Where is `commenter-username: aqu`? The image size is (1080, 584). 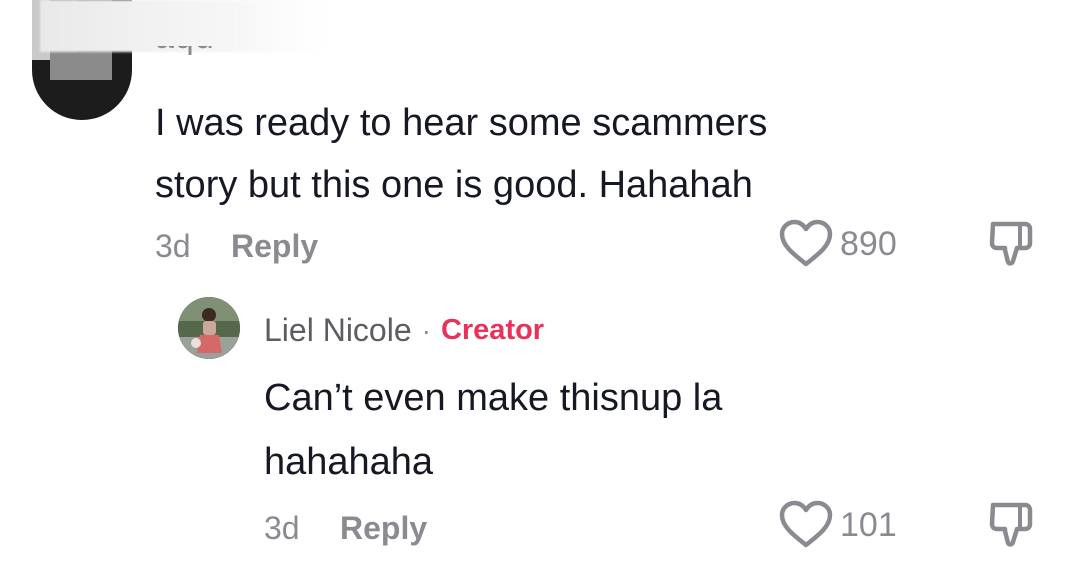
commenter-username: aqu is located at coordinates (200, 53).